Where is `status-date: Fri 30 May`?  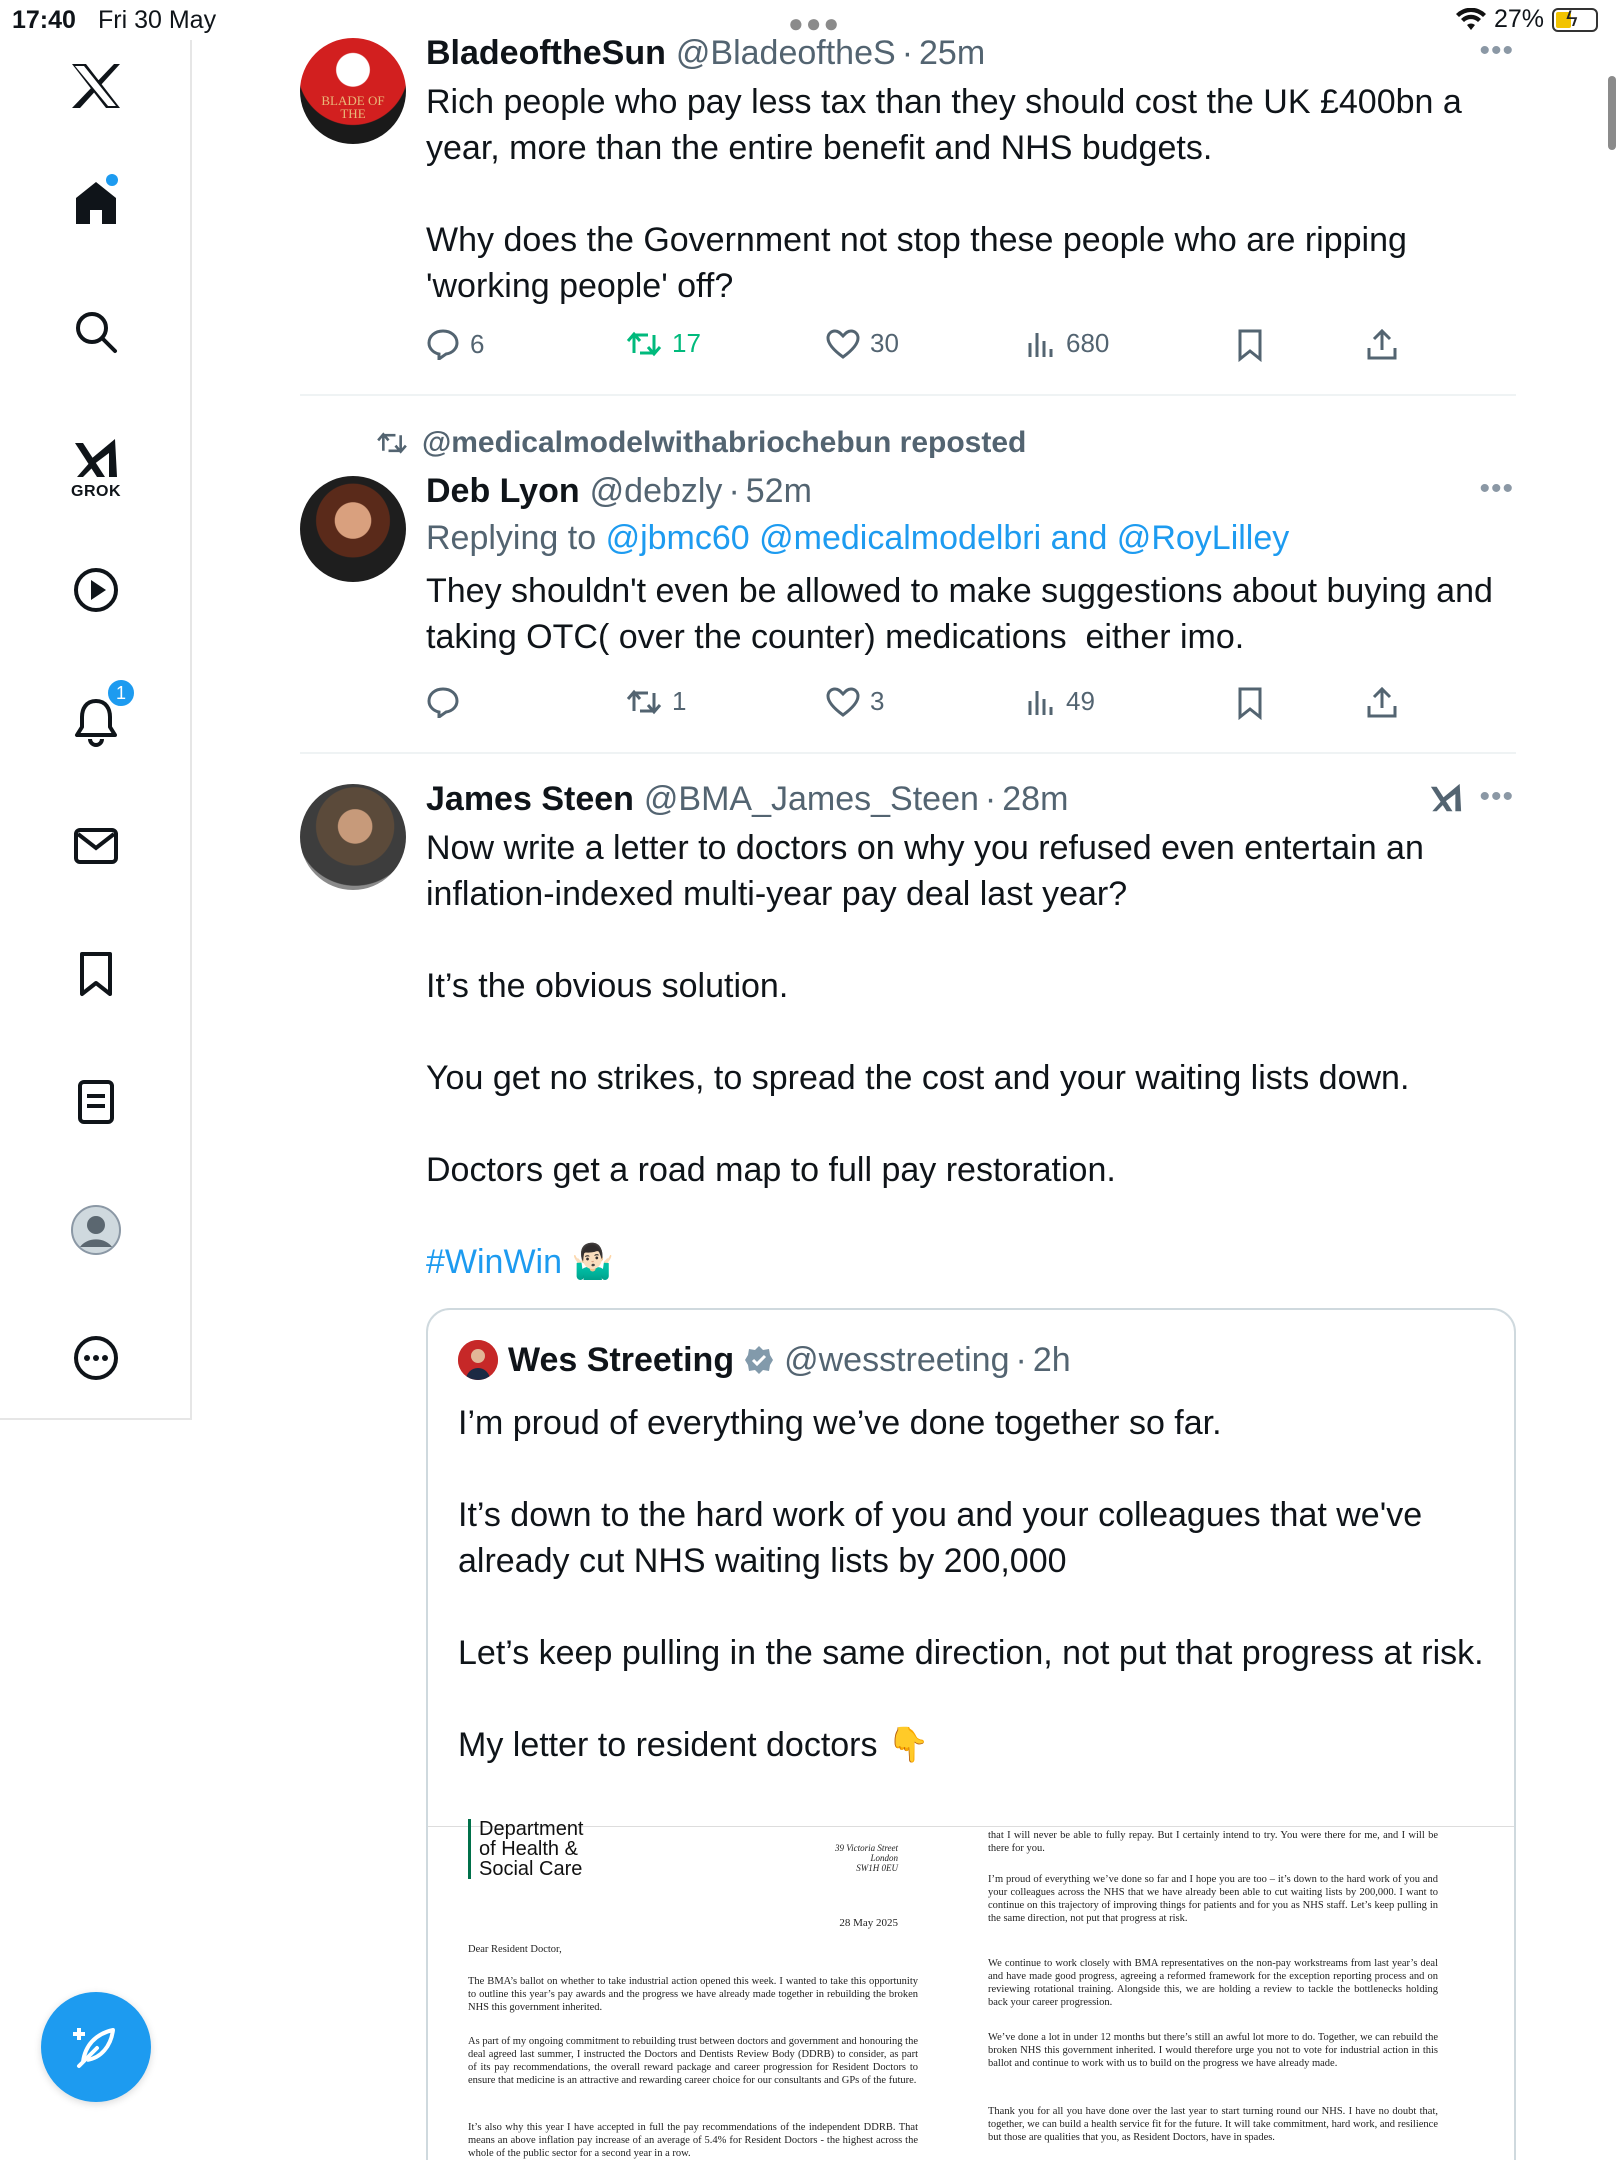 status-date: Fri 30 May is located at coordinates (157, 20).